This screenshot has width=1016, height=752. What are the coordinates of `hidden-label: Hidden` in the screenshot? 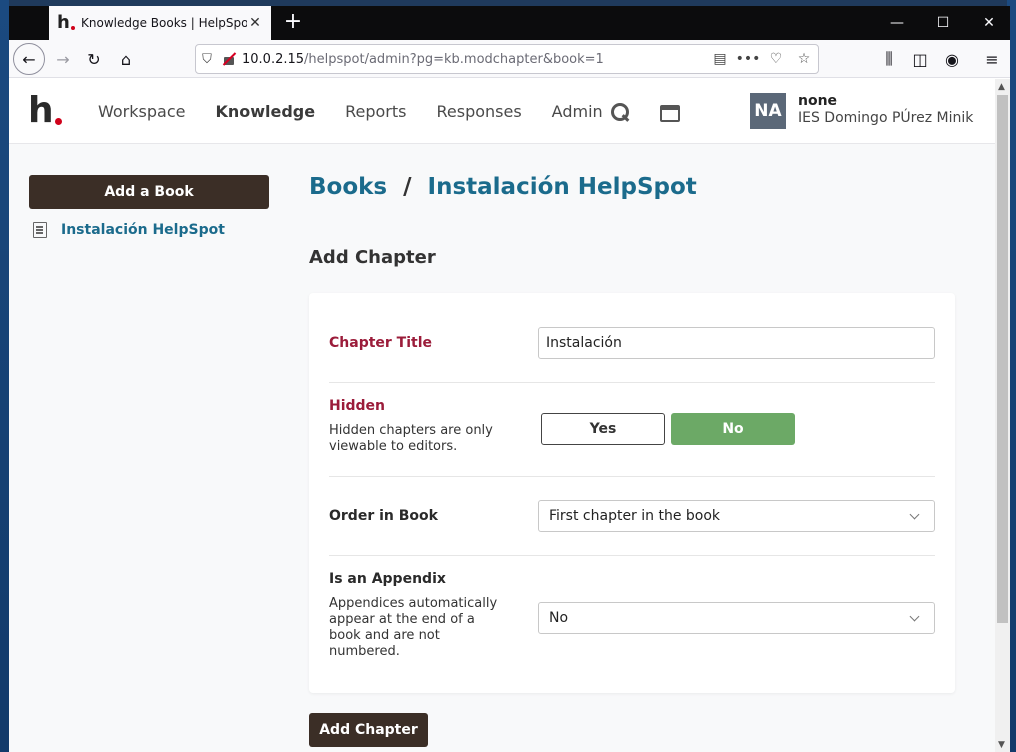 It's located at (357, 406).